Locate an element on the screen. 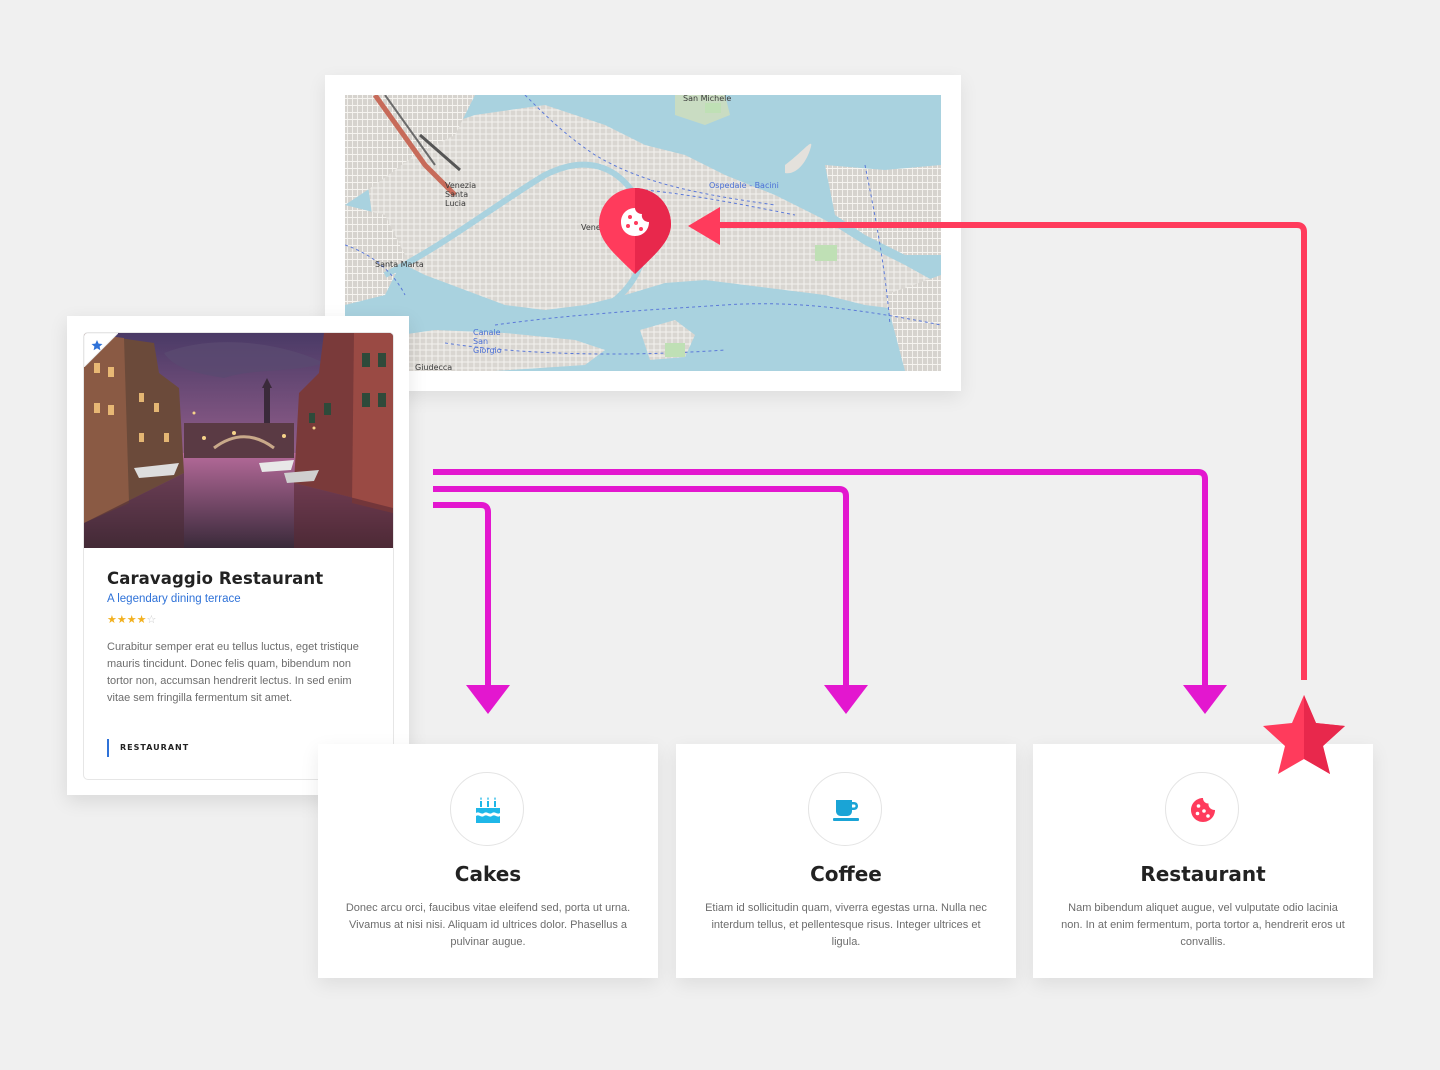 The width and height of the screenshot is (1440, 1070). category-title: Cakes is located at coordinates (488, 874).